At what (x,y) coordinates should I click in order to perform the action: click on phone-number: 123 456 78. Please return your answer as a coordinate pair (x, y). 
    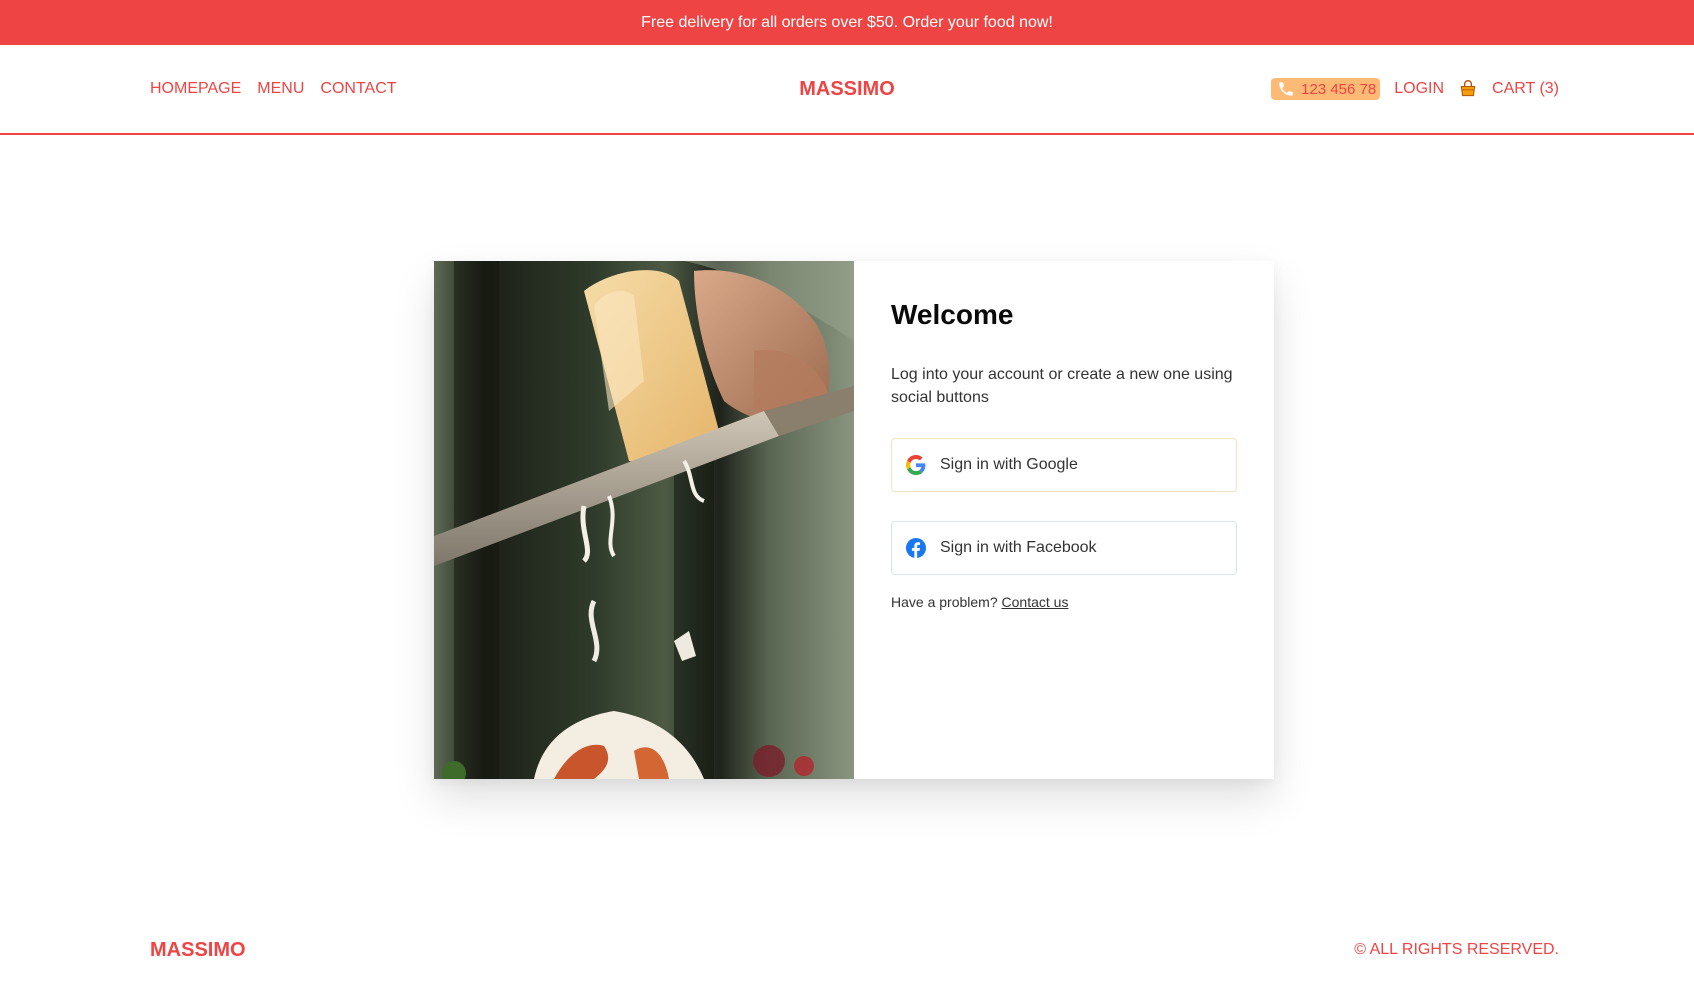
    Looking at the image, I should click on (1339, 89).